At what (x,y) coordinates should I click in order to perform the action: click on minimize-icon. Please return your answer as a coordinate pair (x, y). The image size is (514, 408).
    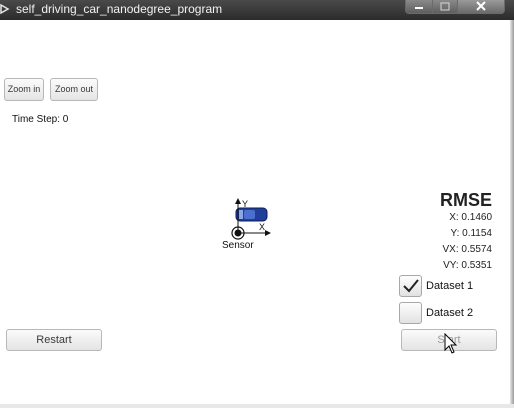
    Looking at the image, I should click on (419, 8).